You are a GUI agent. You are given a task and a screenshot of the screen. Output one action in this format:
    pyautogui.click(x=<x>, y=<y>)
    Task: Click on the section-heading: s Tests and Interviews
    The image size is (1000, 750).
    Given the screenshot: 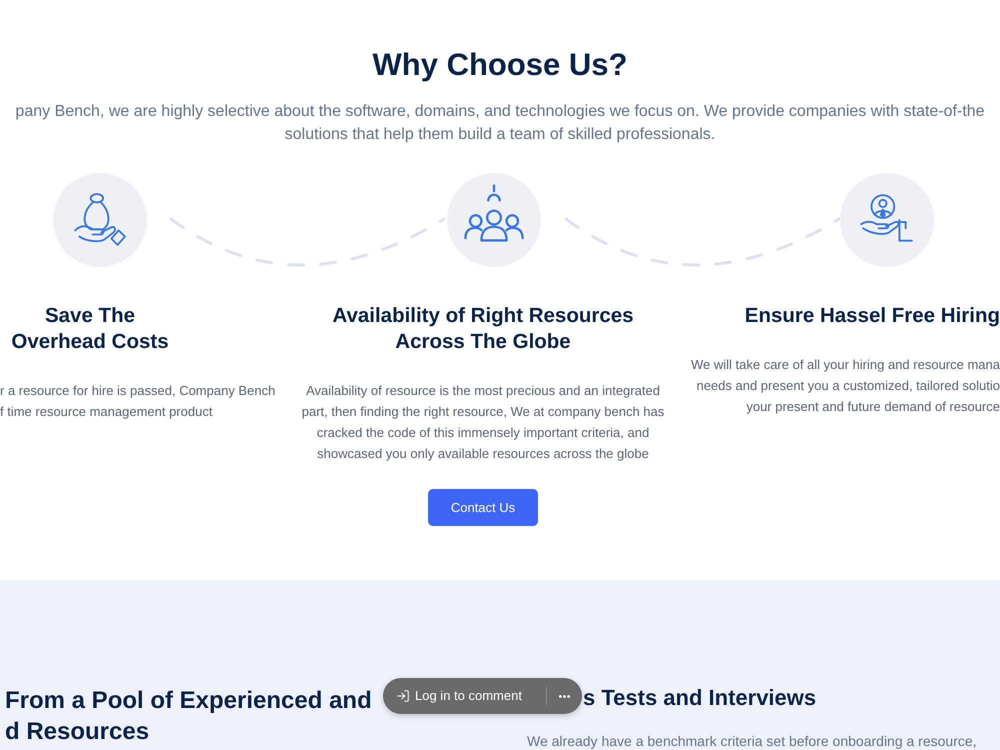 What is the action you would take?
    pyautogui.click(x=699, y=698)
    